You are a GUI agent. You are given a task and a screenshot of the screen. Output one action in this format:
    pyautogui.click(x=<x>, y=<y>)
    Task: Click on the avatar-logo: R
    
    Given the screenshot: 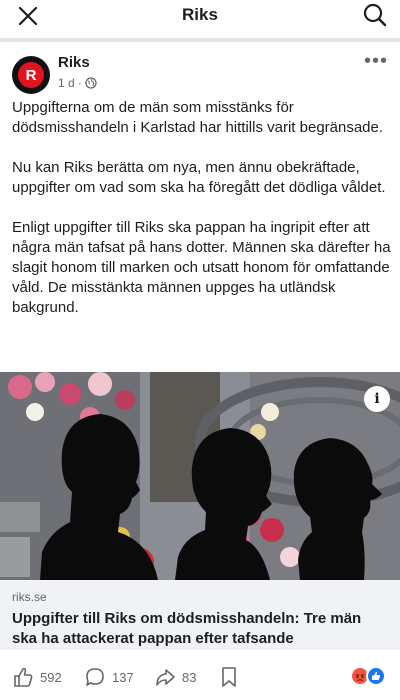 What is the action you would take?
    pyautogui.click(x=31, y=75)
    